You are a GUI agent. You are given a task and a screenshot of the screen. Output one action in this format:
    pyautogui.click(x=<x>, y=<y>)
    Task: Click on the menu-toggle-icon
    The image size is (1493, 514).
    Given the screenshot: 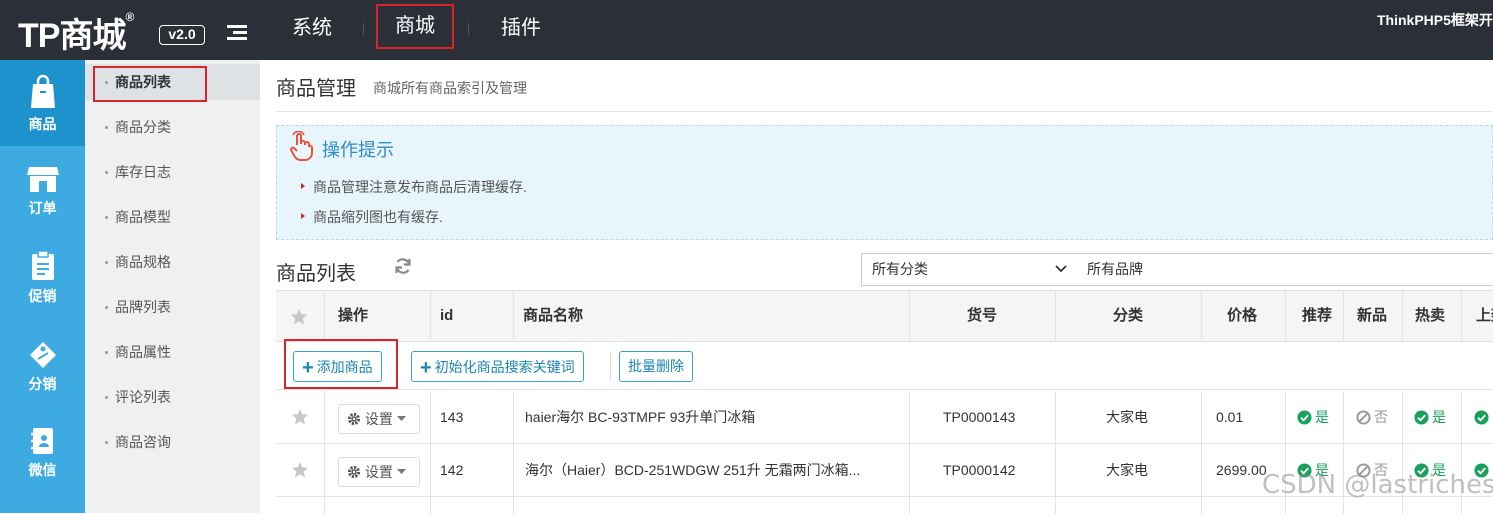 What is the action you would take?
    pyautogui.click(x=237, y=33)
    